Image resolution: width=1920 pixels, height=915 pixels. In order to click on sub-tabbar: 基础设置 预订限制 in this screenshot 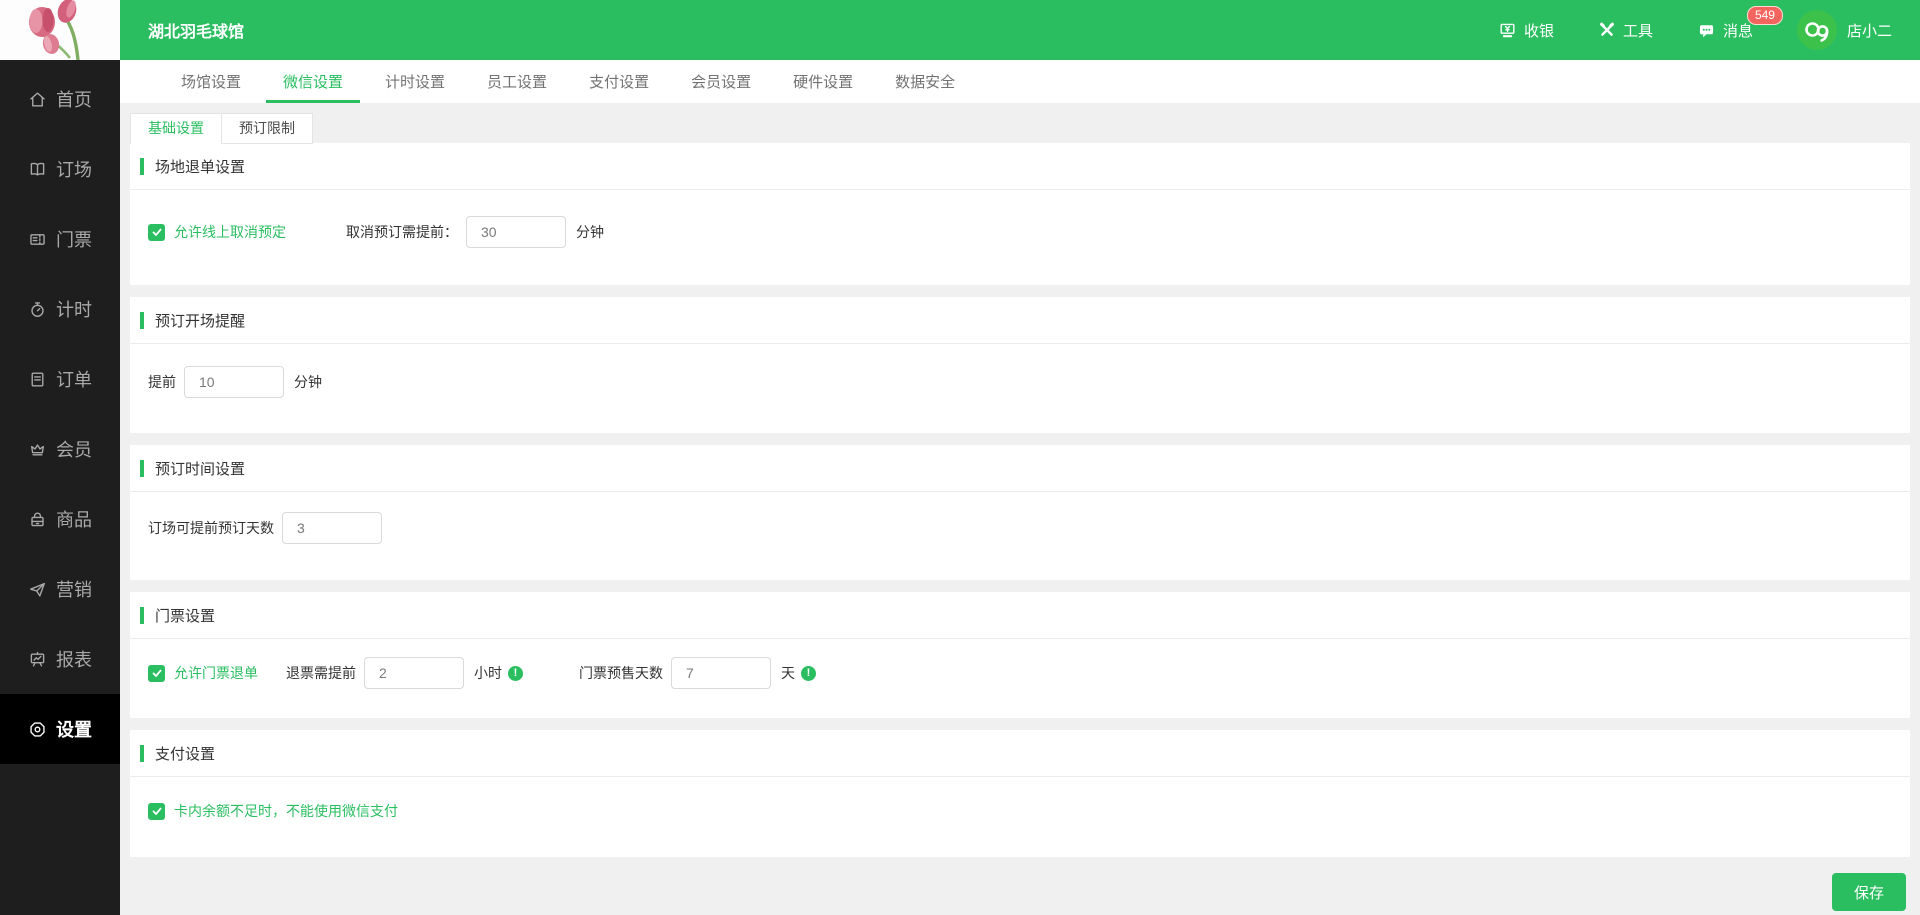, I will do `click(1020, 128)`.